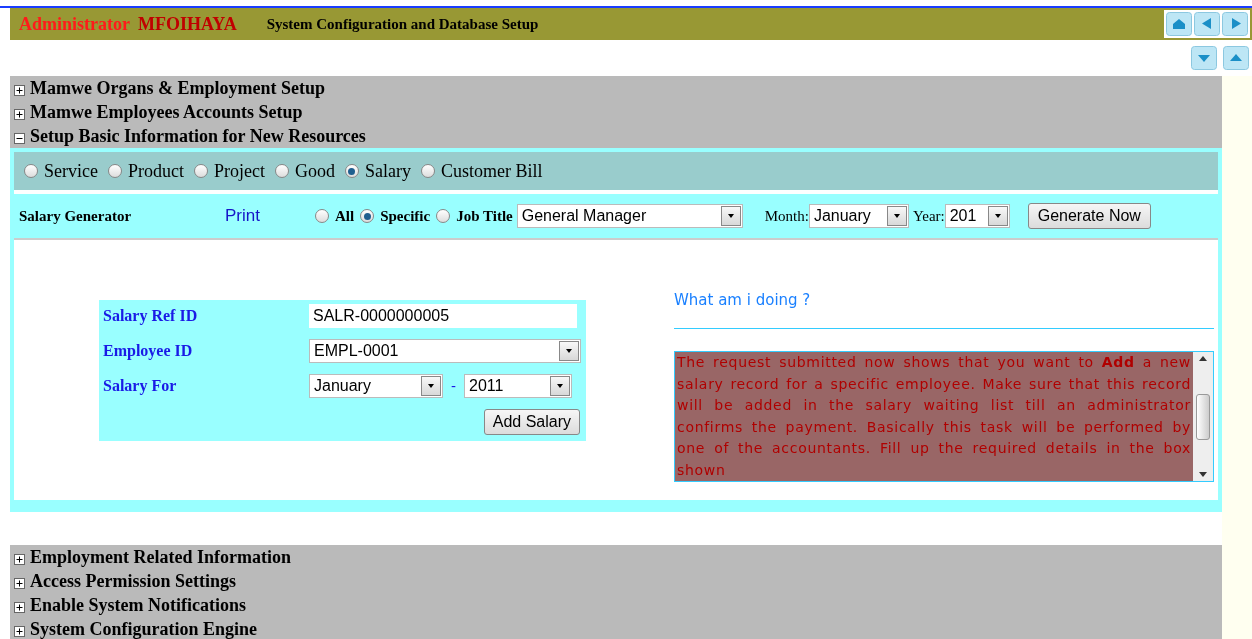 The image size is (1252, 639). What do you see at coordinates (1203, 358) in the screenshot?
I see `scroll-up-icon` at bounding box center [1203, 358].